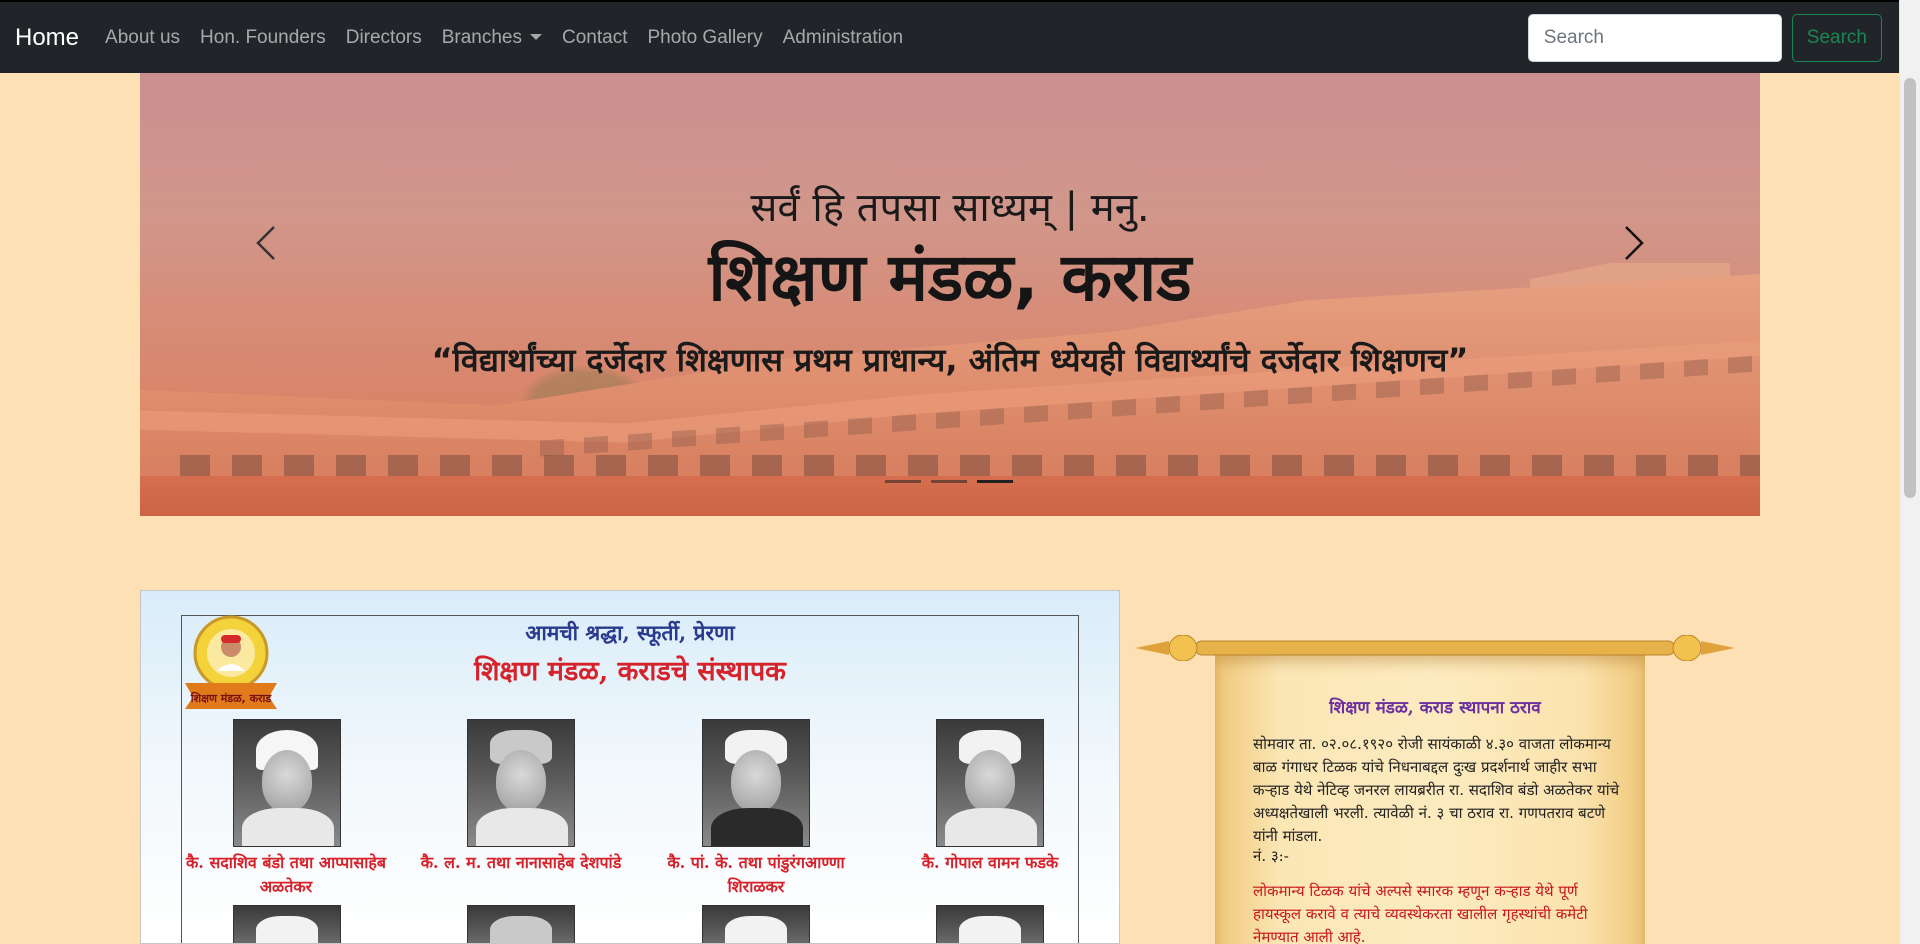 The height and width of the screenshot is (944, 1920). I want to click on building-windows, so click(970, 466).